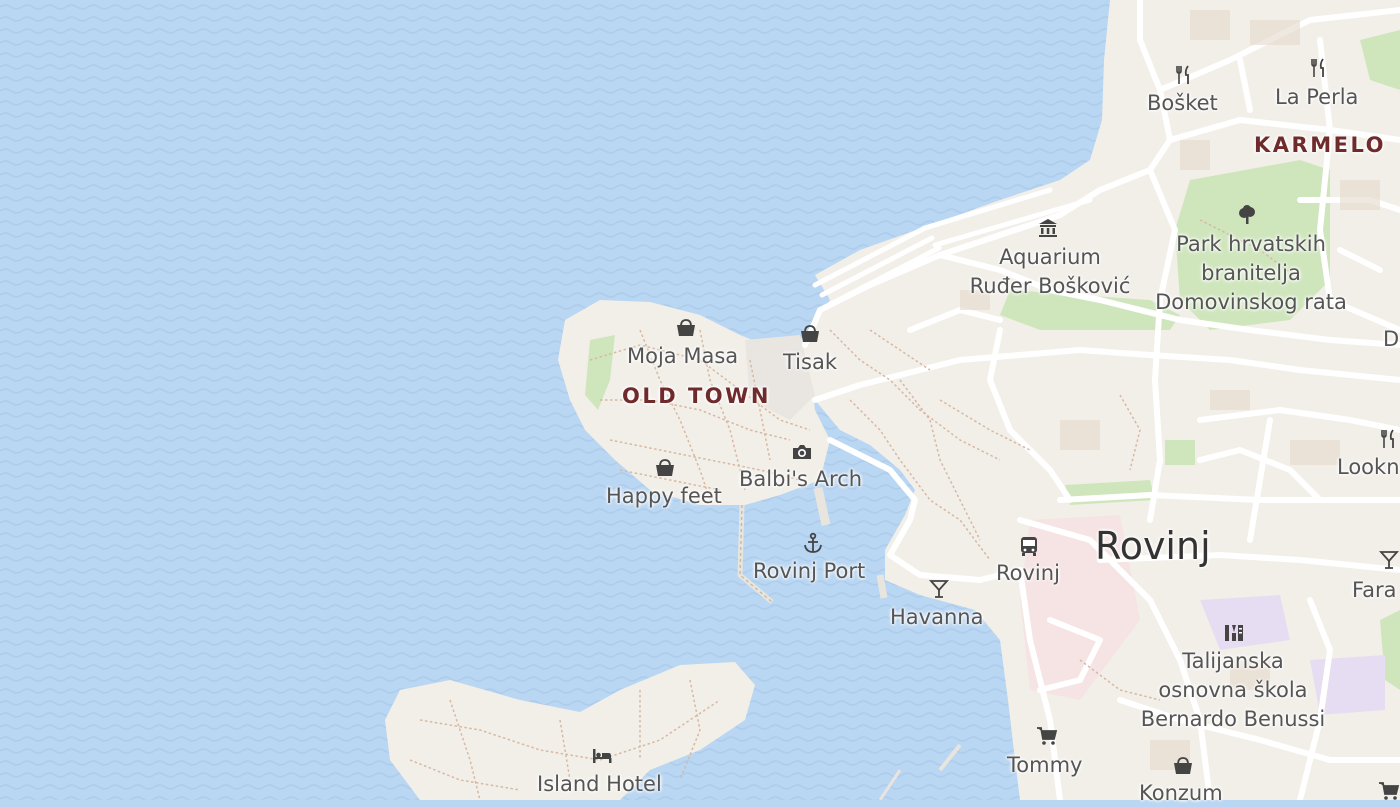 The width and height of the screenshot is (1400, 807). What do you see at coordinates (599, 784) in the screenshot?
I see `poi-label-island-hotel: Island Hotel` at bounding box center [599, 784].